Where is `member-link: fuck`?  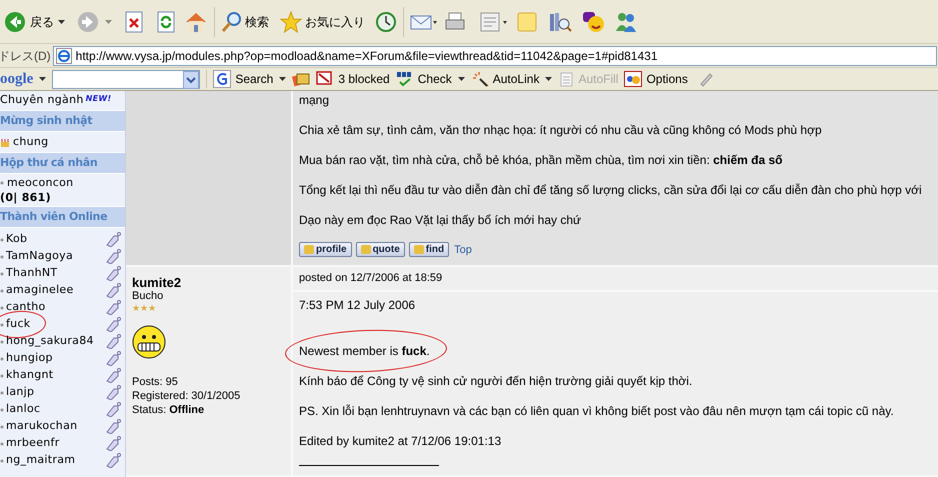 member-link: fuck is located at coordinates (54, 324).